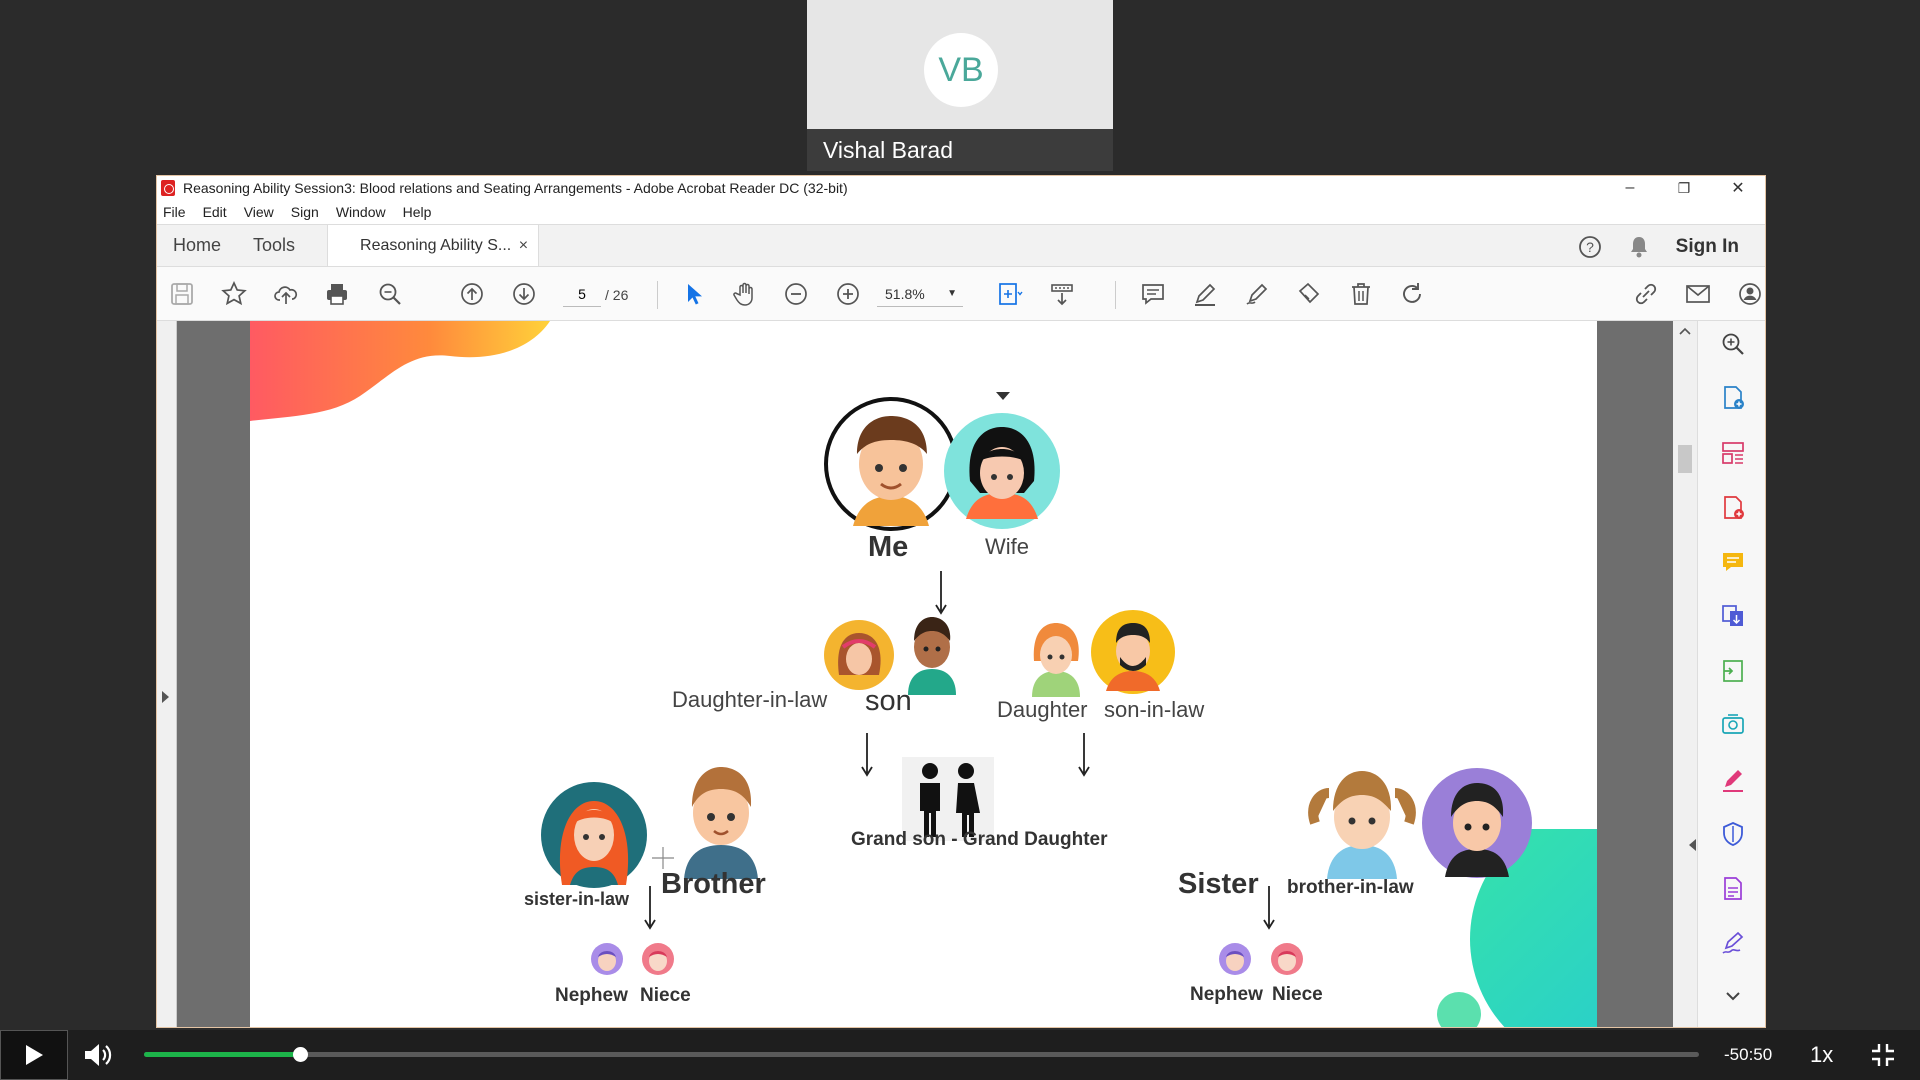  Describe the element at coordinates (1003, 396) in the screenshot. I see `top-marker-icon` at that location.